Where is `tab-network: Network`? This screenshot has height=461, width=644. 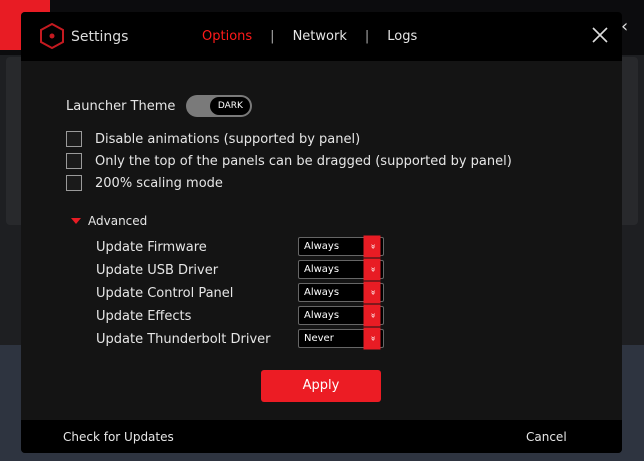 tab-network: Network is located at coordinates (320, 36).